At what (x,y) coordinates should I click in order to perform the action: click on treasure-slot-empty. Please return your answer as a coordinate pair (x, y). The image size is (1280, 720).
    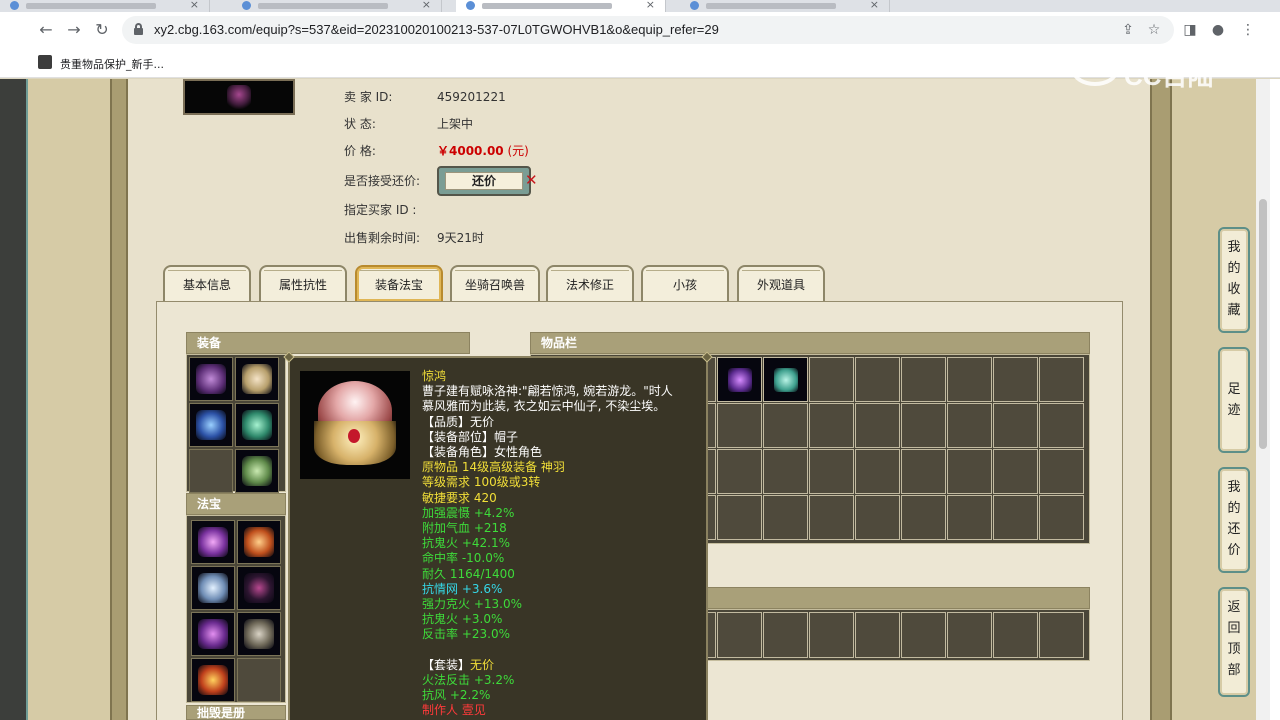
    Looking at the image, I should click on (259, 680).